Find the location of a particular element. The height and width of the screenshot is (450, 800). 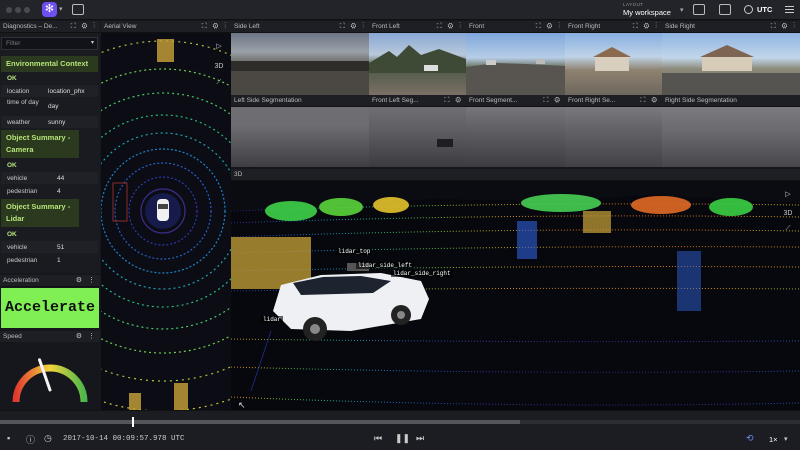

panel-title: Aerial View is located at coordinates (120, 26).